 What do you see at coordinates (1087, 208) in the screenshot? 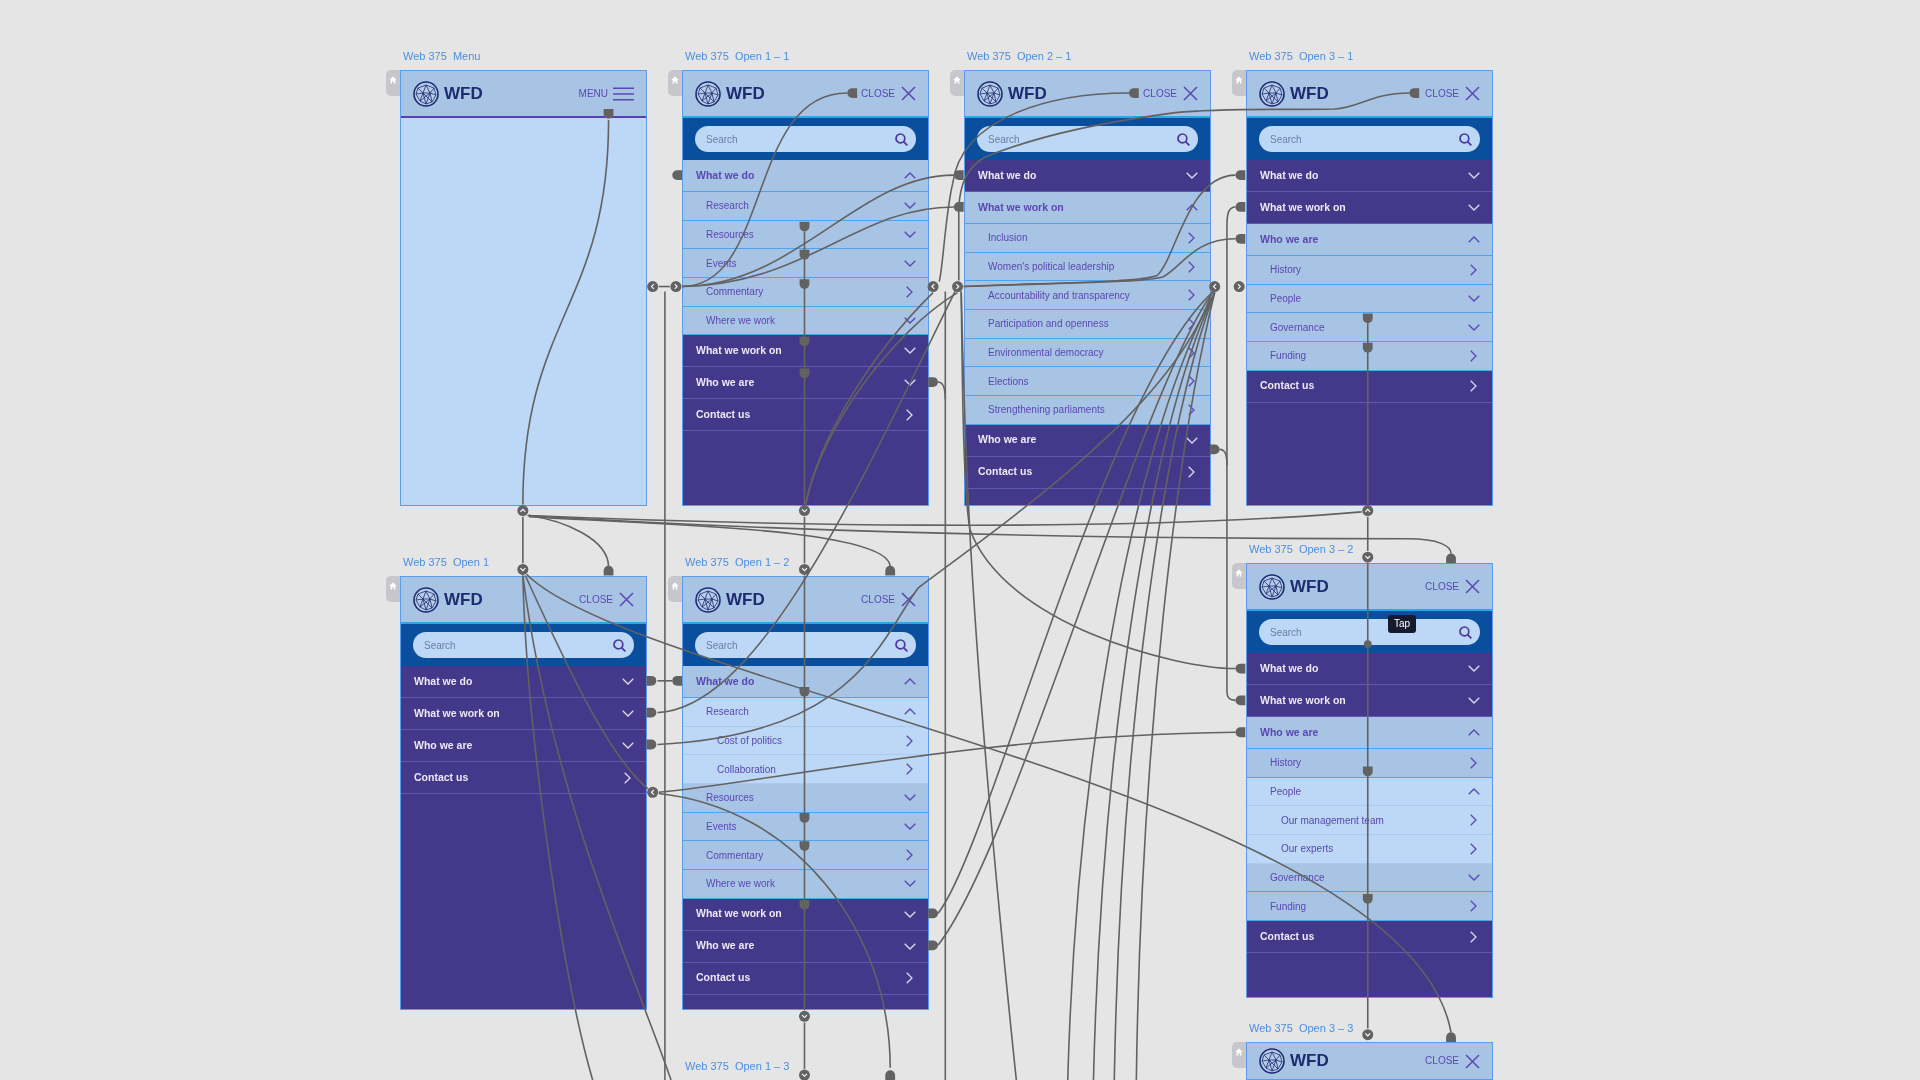
I see `menu-item: What we work on` at bounding box center [1087, 208].